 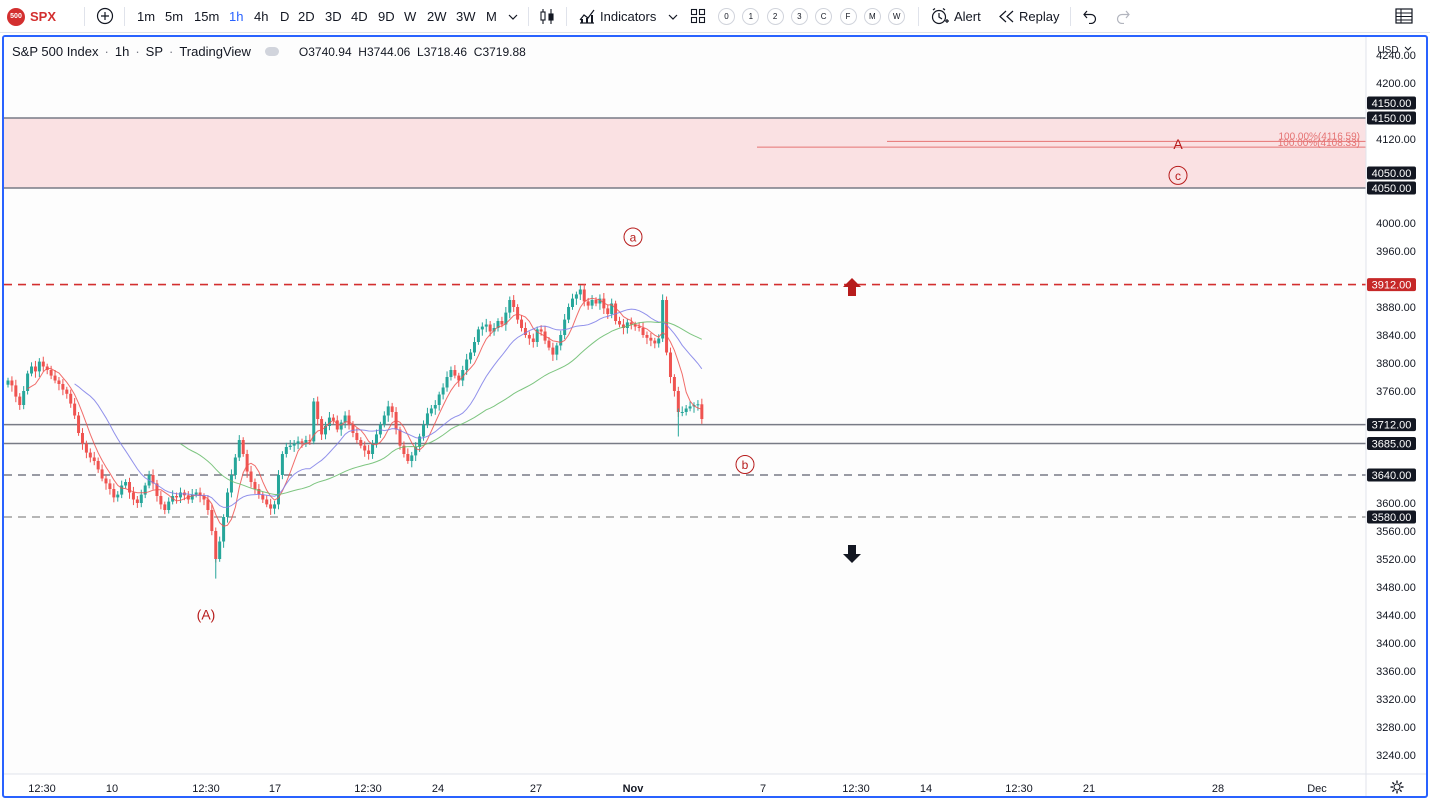 What do you see at coordinates (491, 16) in the screenshot?
I see `interval-m: M` at bounding box center [491, 16].